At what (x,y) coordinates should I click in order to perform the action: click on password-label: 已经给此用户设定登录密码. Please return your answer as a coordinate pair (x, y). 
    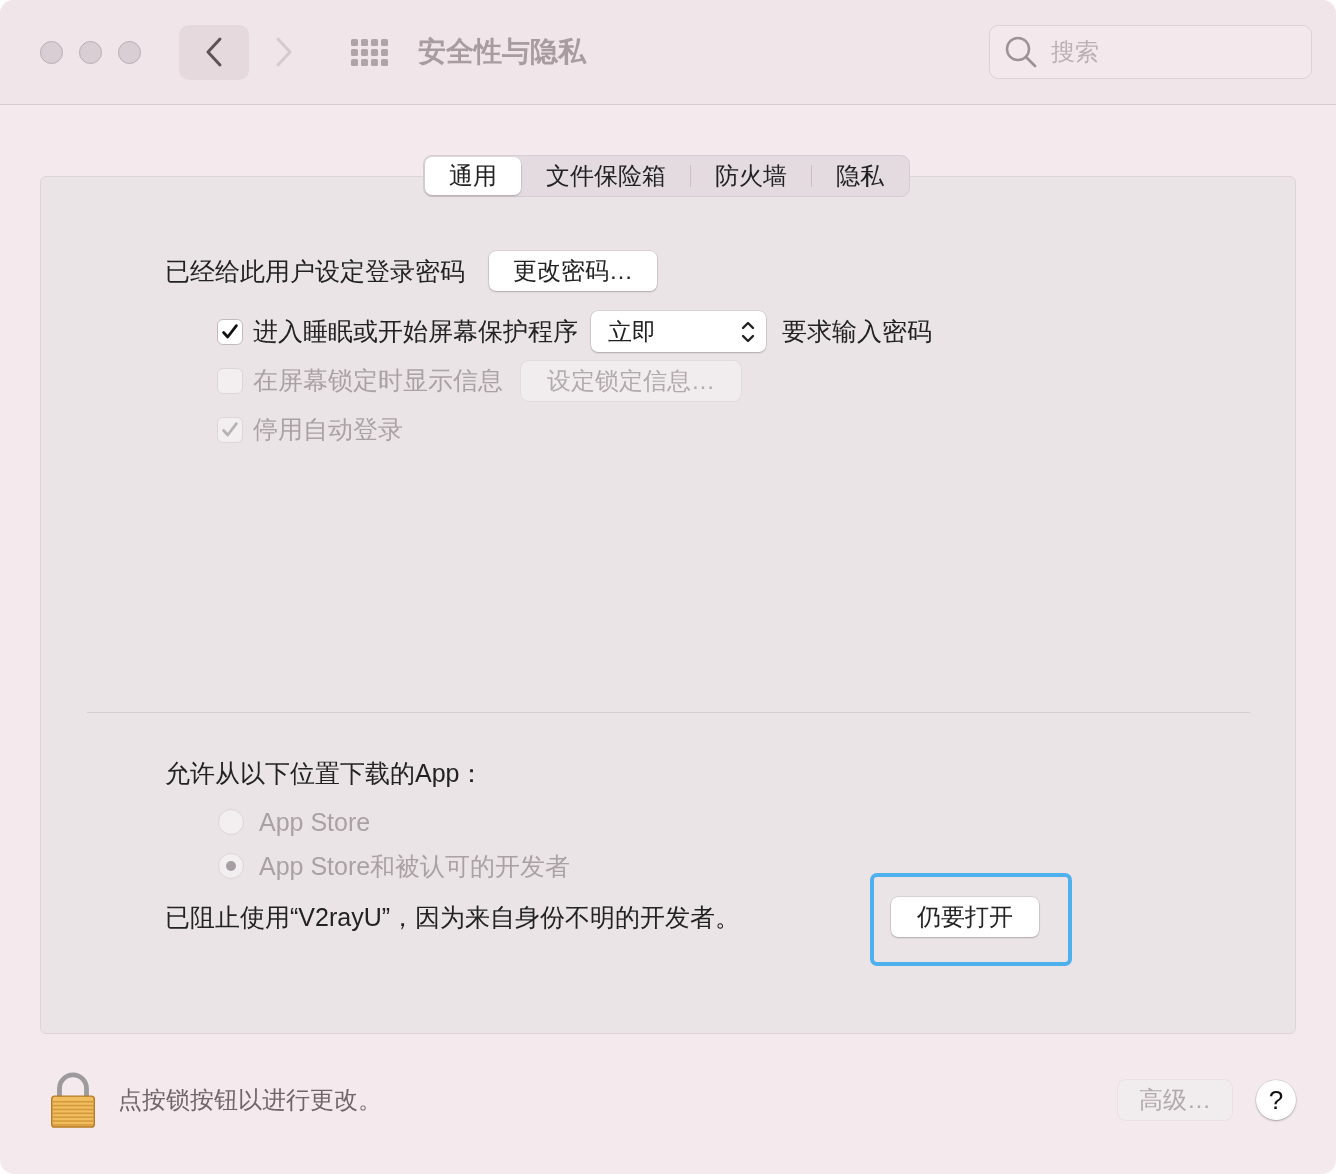
    Looking at the image, I should click on (315, 271).